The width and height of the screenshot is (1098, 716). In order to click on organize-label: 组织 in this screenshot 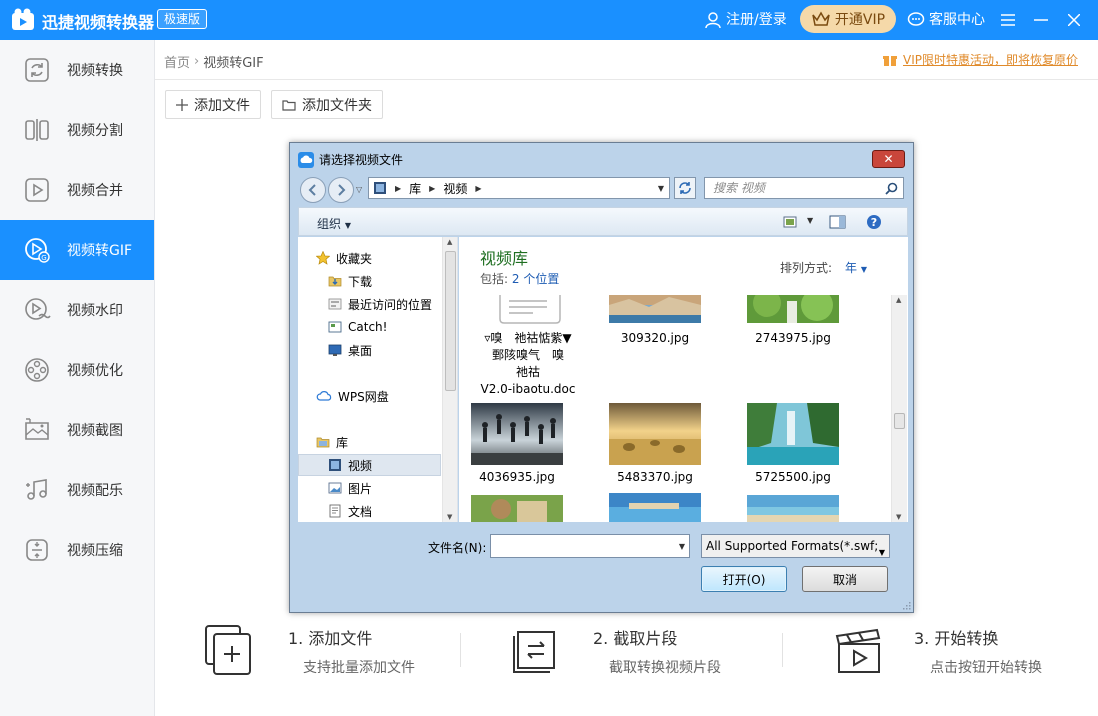, I will do `click(329, 224)`.